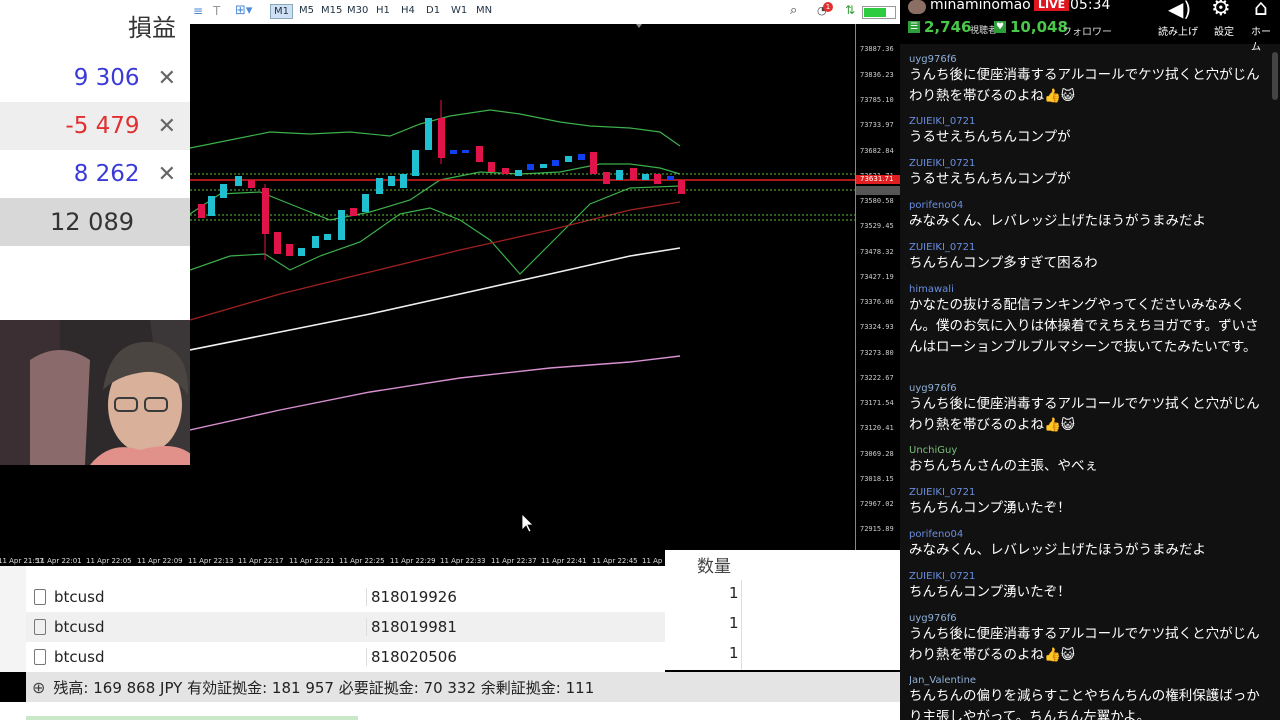 This screenshot has width=1280, height=720. I want to click on chat-text: ちんちんコンプ湧いたぞ！, so click(990, 592).